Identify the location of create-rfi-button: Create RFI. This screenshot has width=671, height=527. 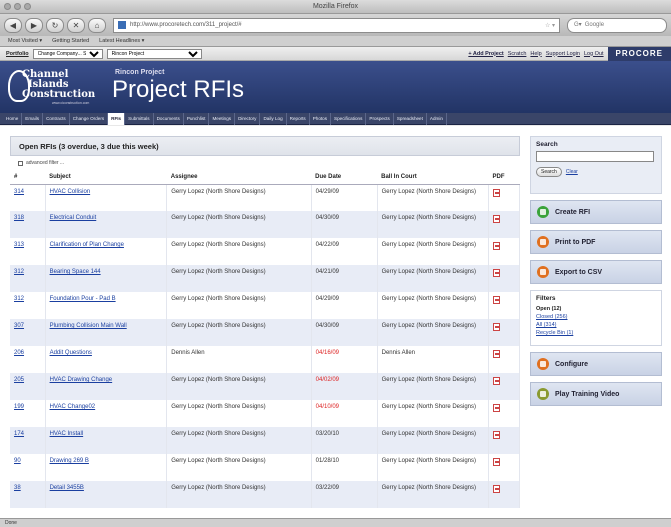
(596, 212).